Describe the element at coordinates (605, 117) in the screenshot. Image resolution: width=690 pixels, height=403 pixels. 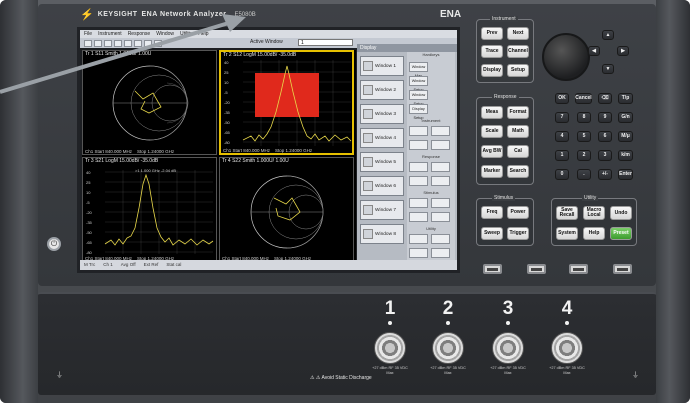
I see `num-key-9: 9` at that location.